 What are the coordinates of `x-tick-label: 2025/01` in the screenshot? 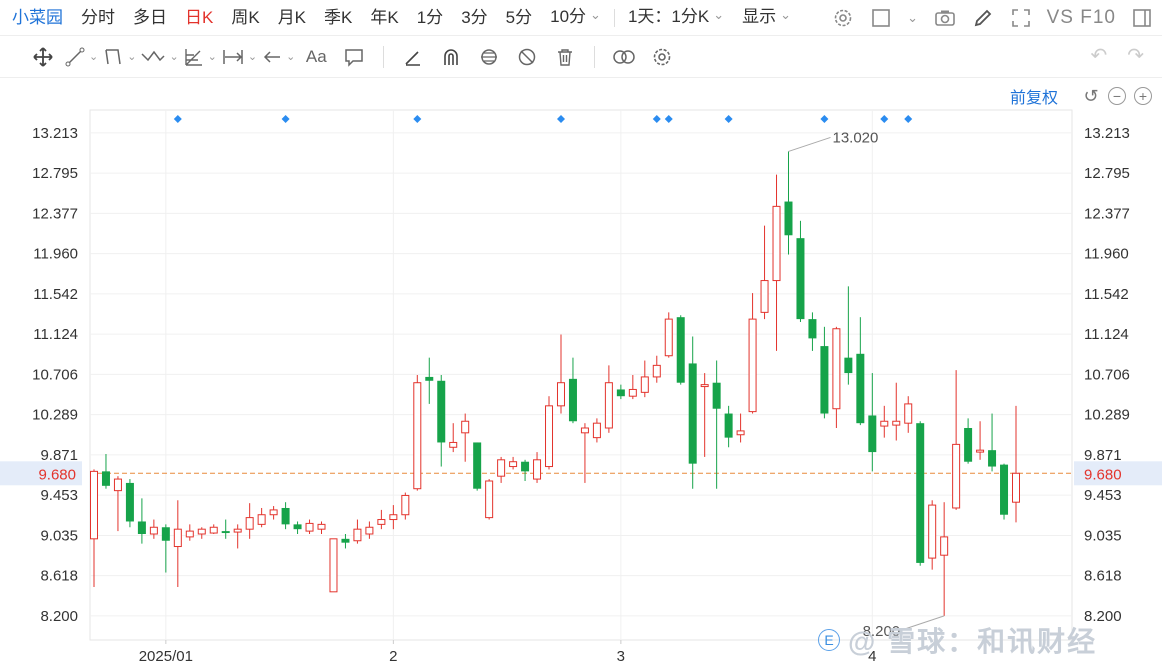 It's located at (166, 656).